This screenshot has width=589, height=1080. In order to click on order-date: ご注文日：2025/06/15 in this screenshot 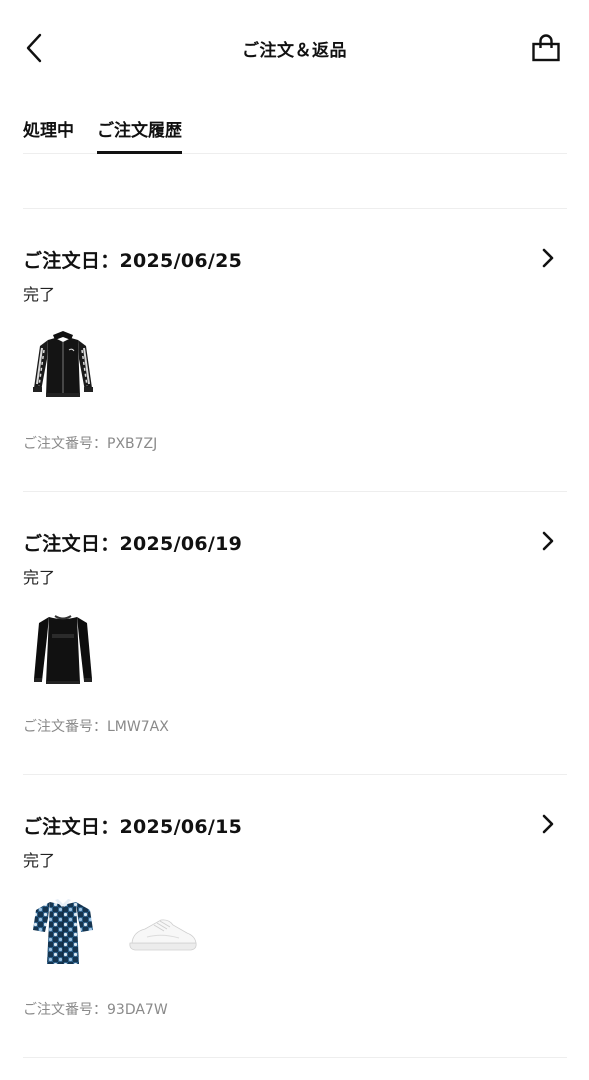, I will do `click(133, 827)`.